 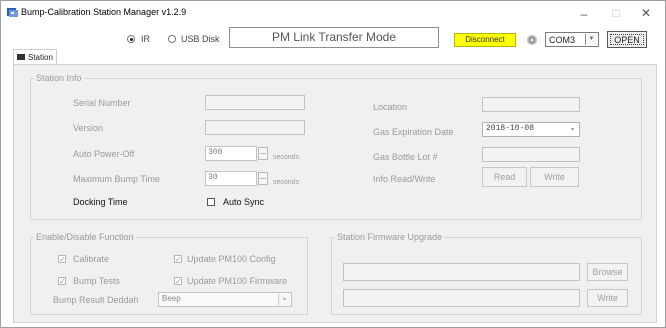 What do you see at coordinates (62, 281) in the screenshot?
I see `bump-tests-checkbox: ✓` at bounding box center [62, 281].